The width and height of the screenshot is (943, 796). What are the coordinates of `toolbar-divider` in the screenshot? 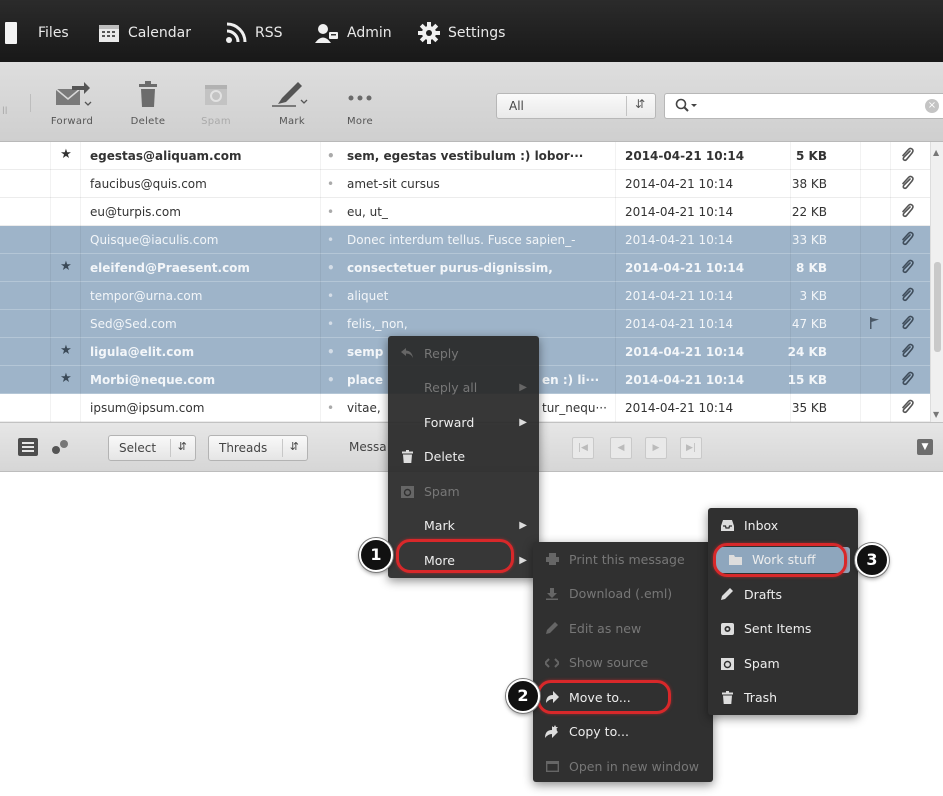 It's located at (30, 103).